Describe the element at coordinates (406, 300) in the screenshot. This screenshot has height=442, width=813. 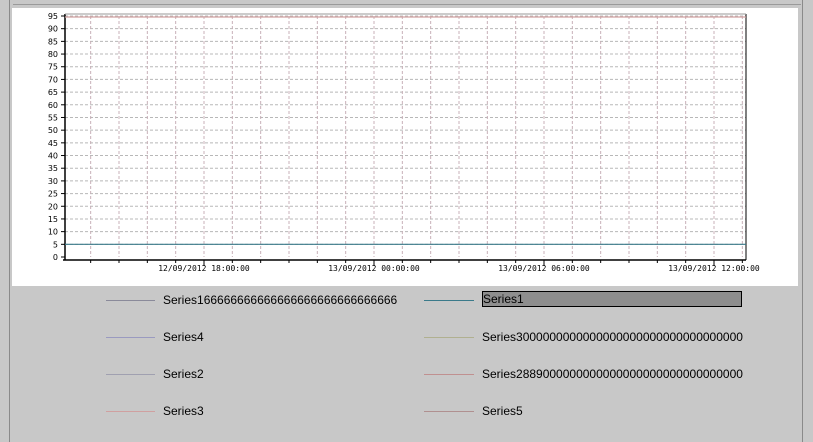
I see `legend-item: Series1` at that location.